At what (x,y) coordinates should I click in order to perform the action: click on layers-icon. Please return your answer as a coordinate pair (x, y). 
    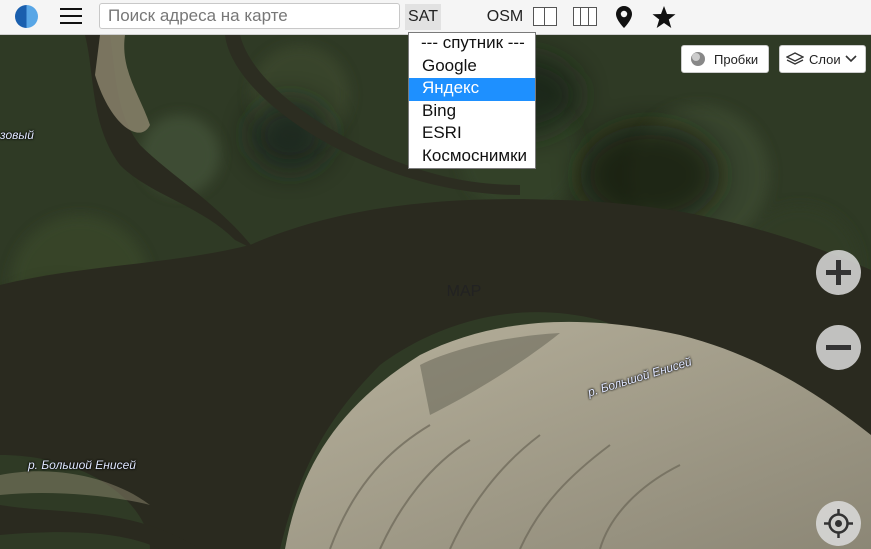
    Looking at the image, I should click on (795, 58).